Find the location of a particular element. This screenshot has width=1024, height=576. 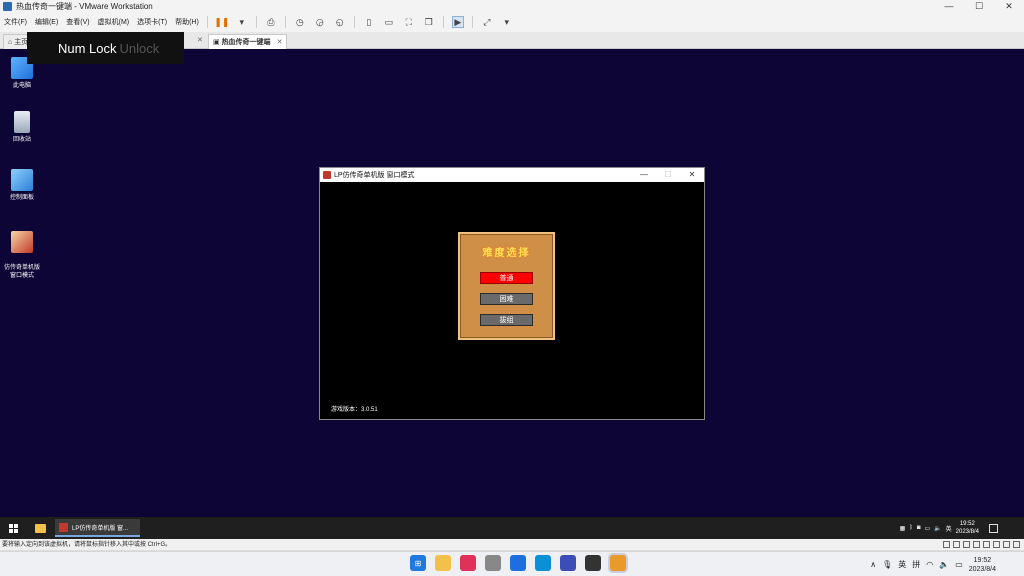

desktop-icon-control-panel: 控制面板 is located at coordinates (22, 185).